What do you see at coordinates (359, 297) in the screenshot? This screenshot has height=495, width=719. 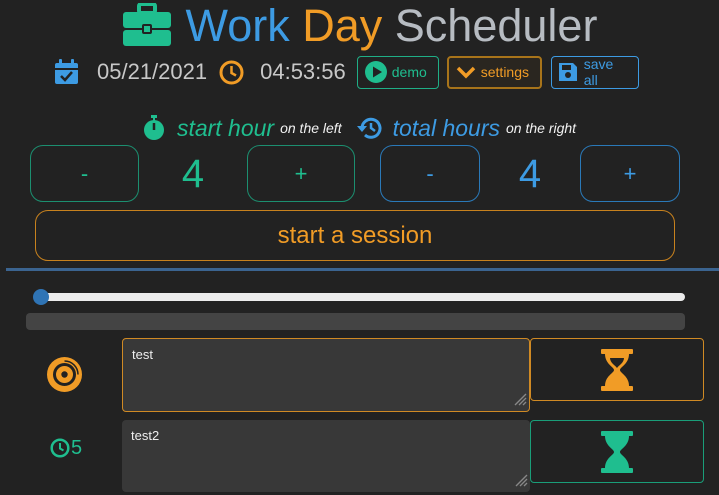 I see `session-slider` at bounding box center [359, 297].